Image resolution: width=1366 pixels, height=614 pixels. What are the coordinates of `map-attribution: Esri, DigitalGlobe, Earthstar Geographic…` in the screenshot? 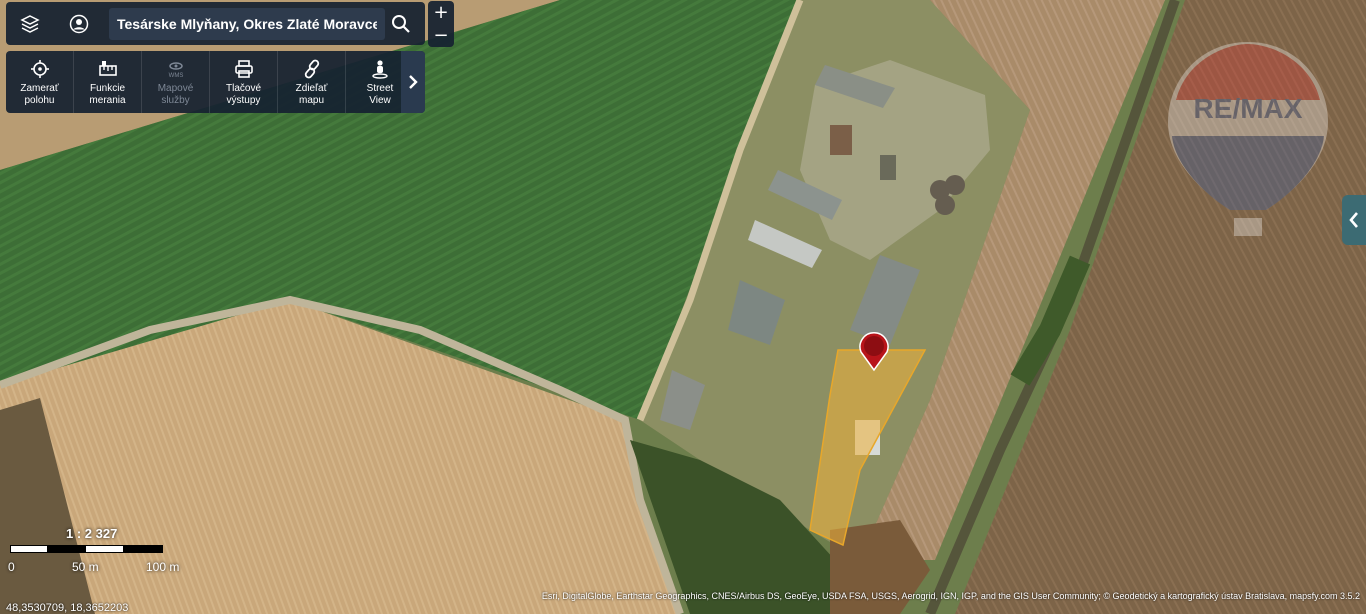 It's located at (950, 596).